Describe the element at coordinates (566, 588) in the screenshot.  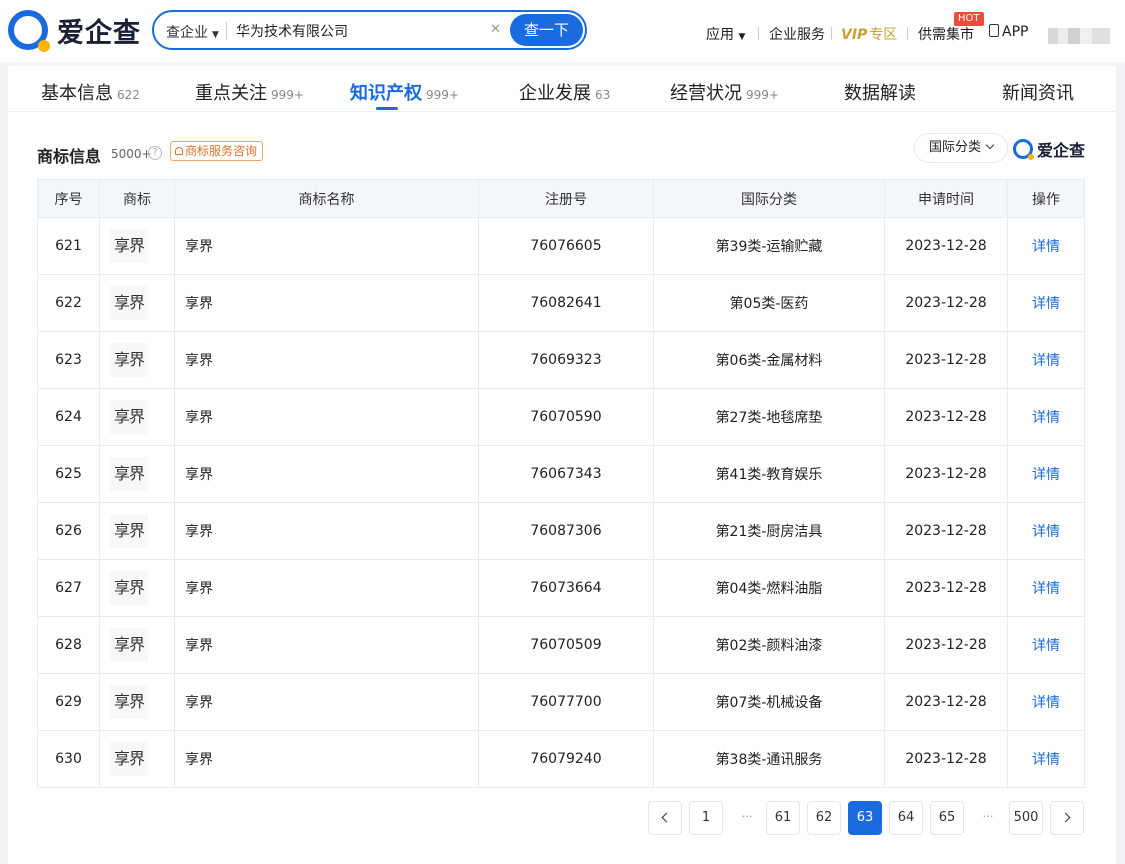
I see `registration-number: 76073664` at that location.